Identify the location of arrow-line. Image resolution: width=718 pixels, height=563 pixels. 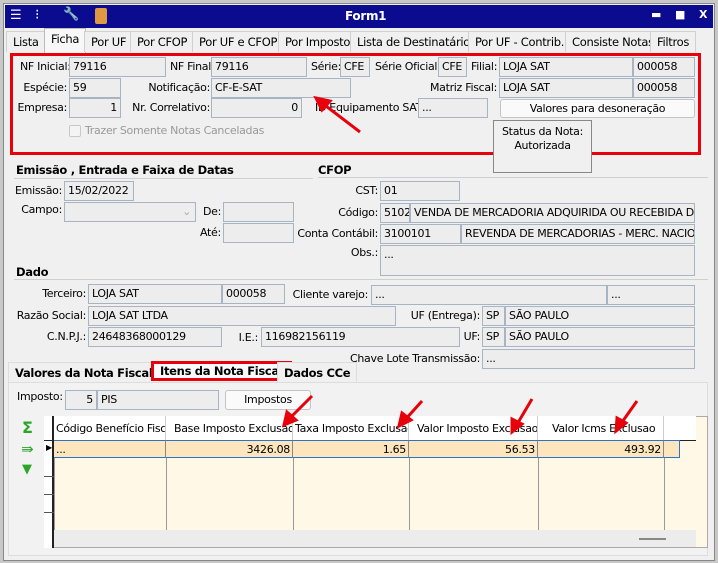
(341, 117).